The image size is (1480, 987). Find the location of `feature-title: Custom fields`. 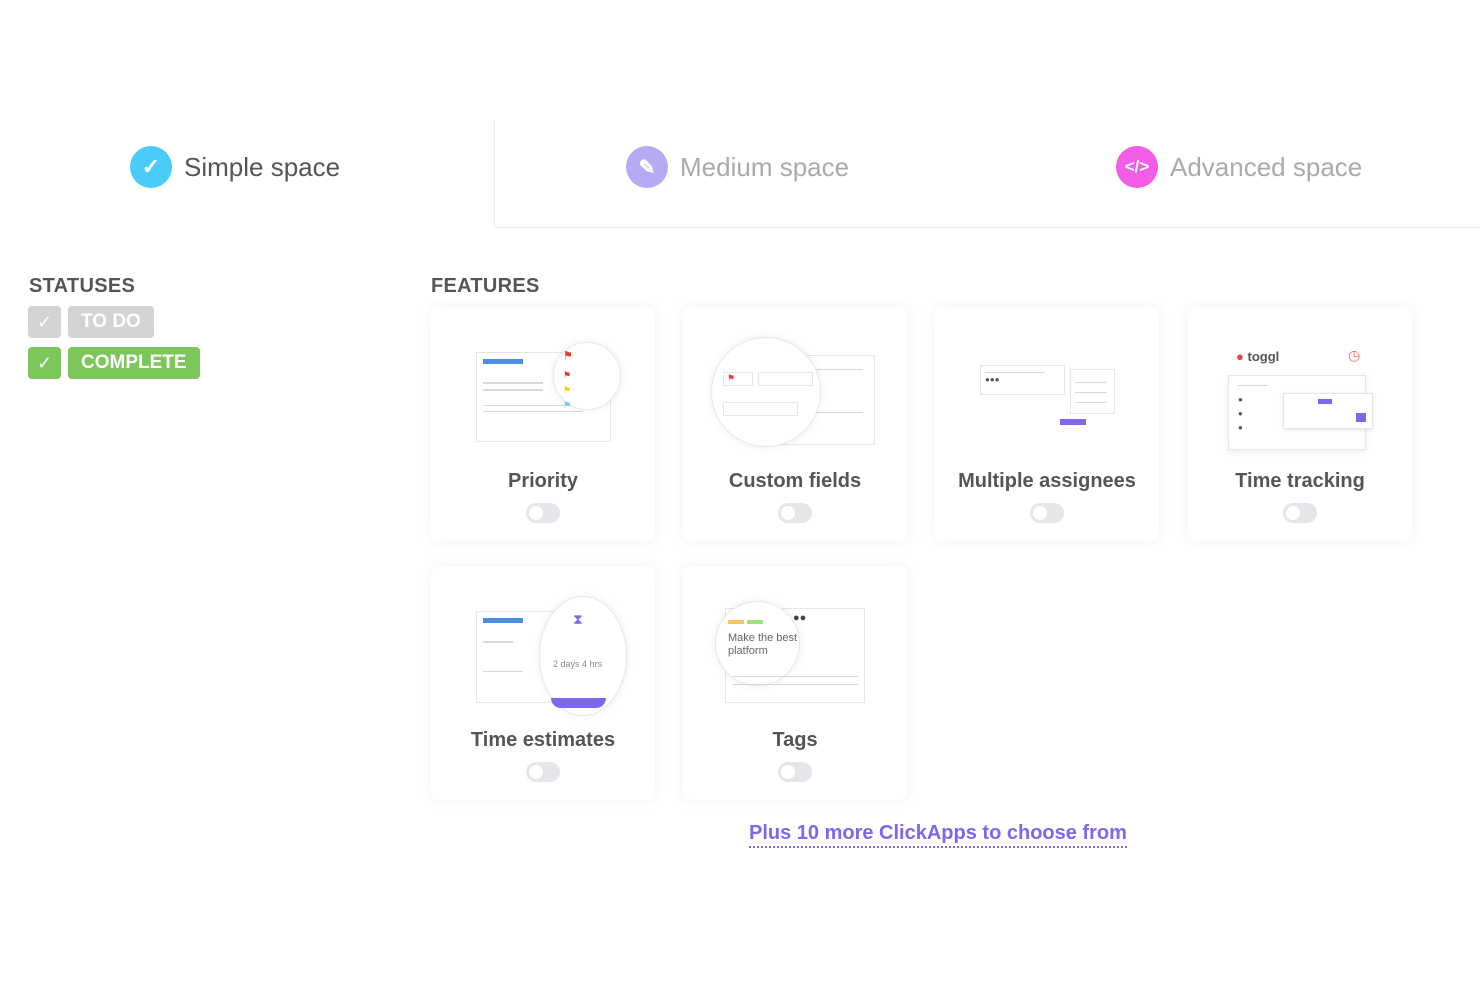

feature-title: Custom fields is located at coordinates (795, 481).